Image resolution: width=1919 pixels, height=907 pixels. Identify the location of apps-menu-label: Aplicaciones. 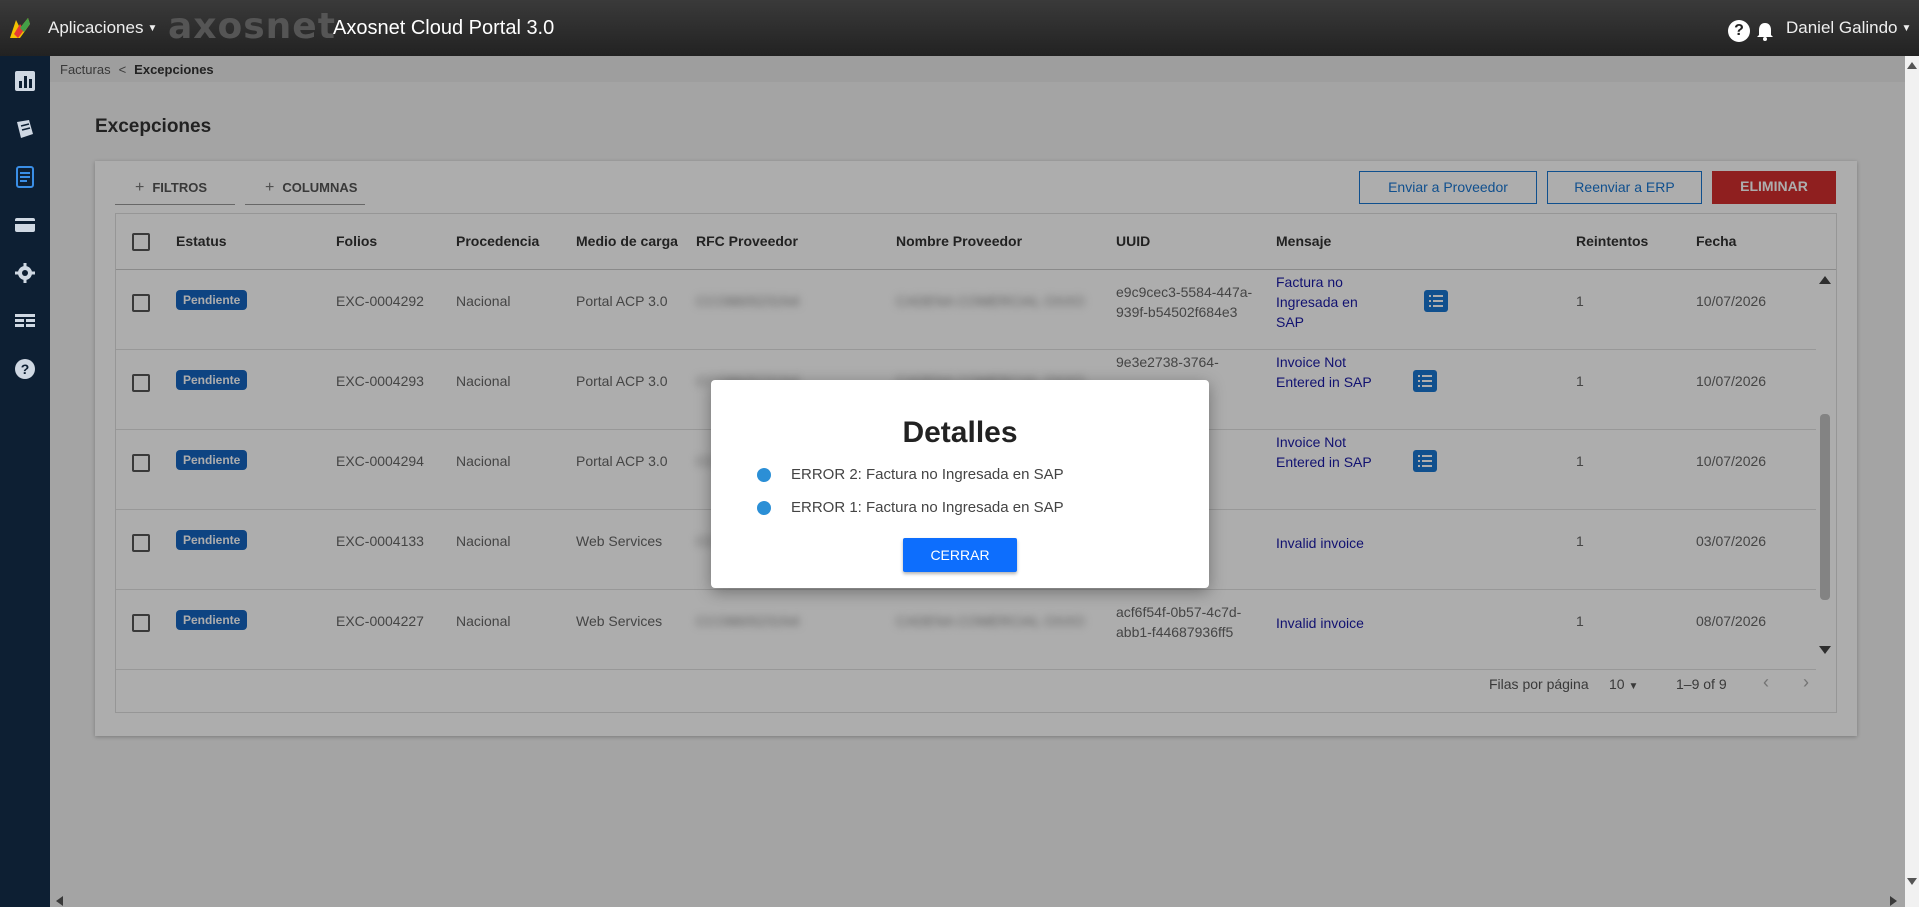
(96, 27).